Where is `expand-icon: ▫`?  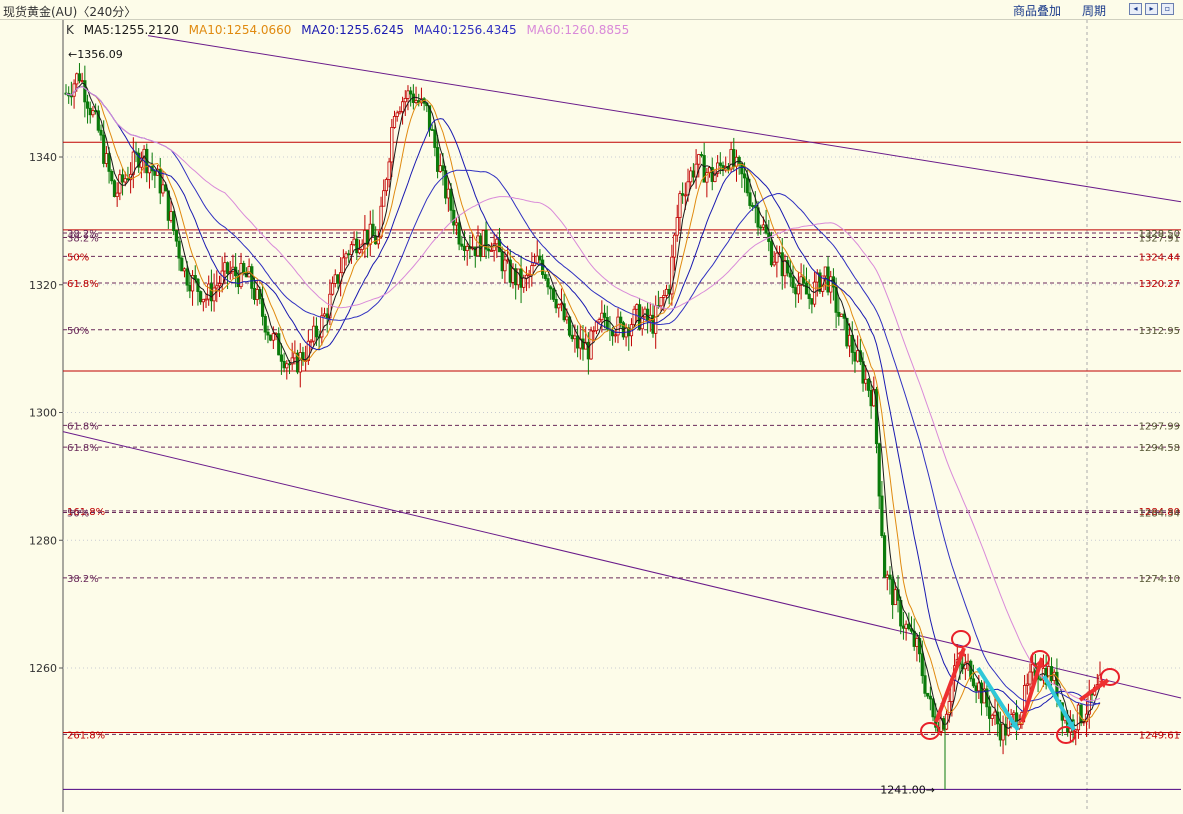
expand-icon: ▫ is located at coordinates (1167, 9).